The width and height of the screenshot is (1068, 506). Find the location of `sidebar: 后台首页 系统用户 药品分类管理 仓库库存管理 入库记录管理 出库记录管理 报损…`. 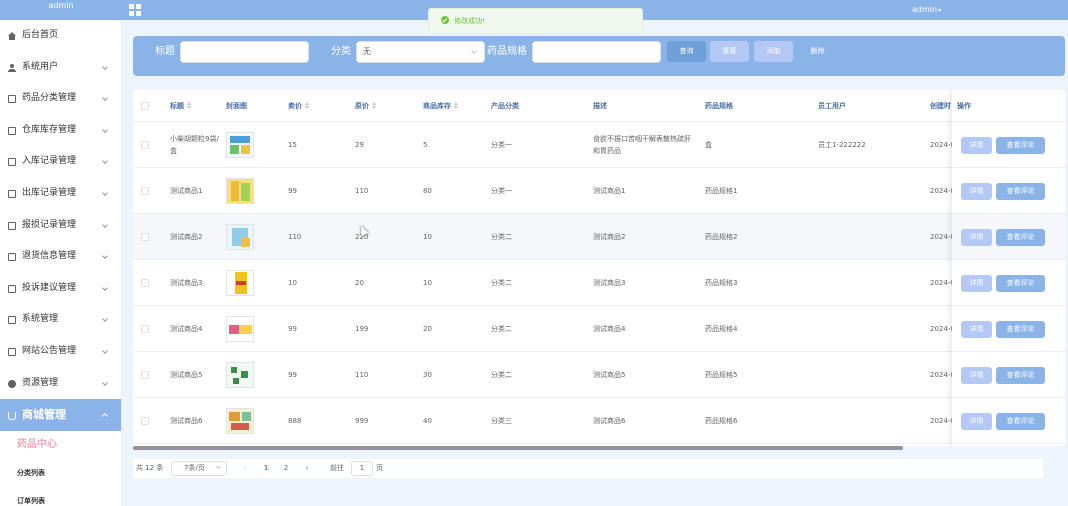

sidebar: 后台首页 系统用户 药品分类管理 仓库库存管理 入库记录管理 出库记录管理 报损… is located at coordinates (61, 263).